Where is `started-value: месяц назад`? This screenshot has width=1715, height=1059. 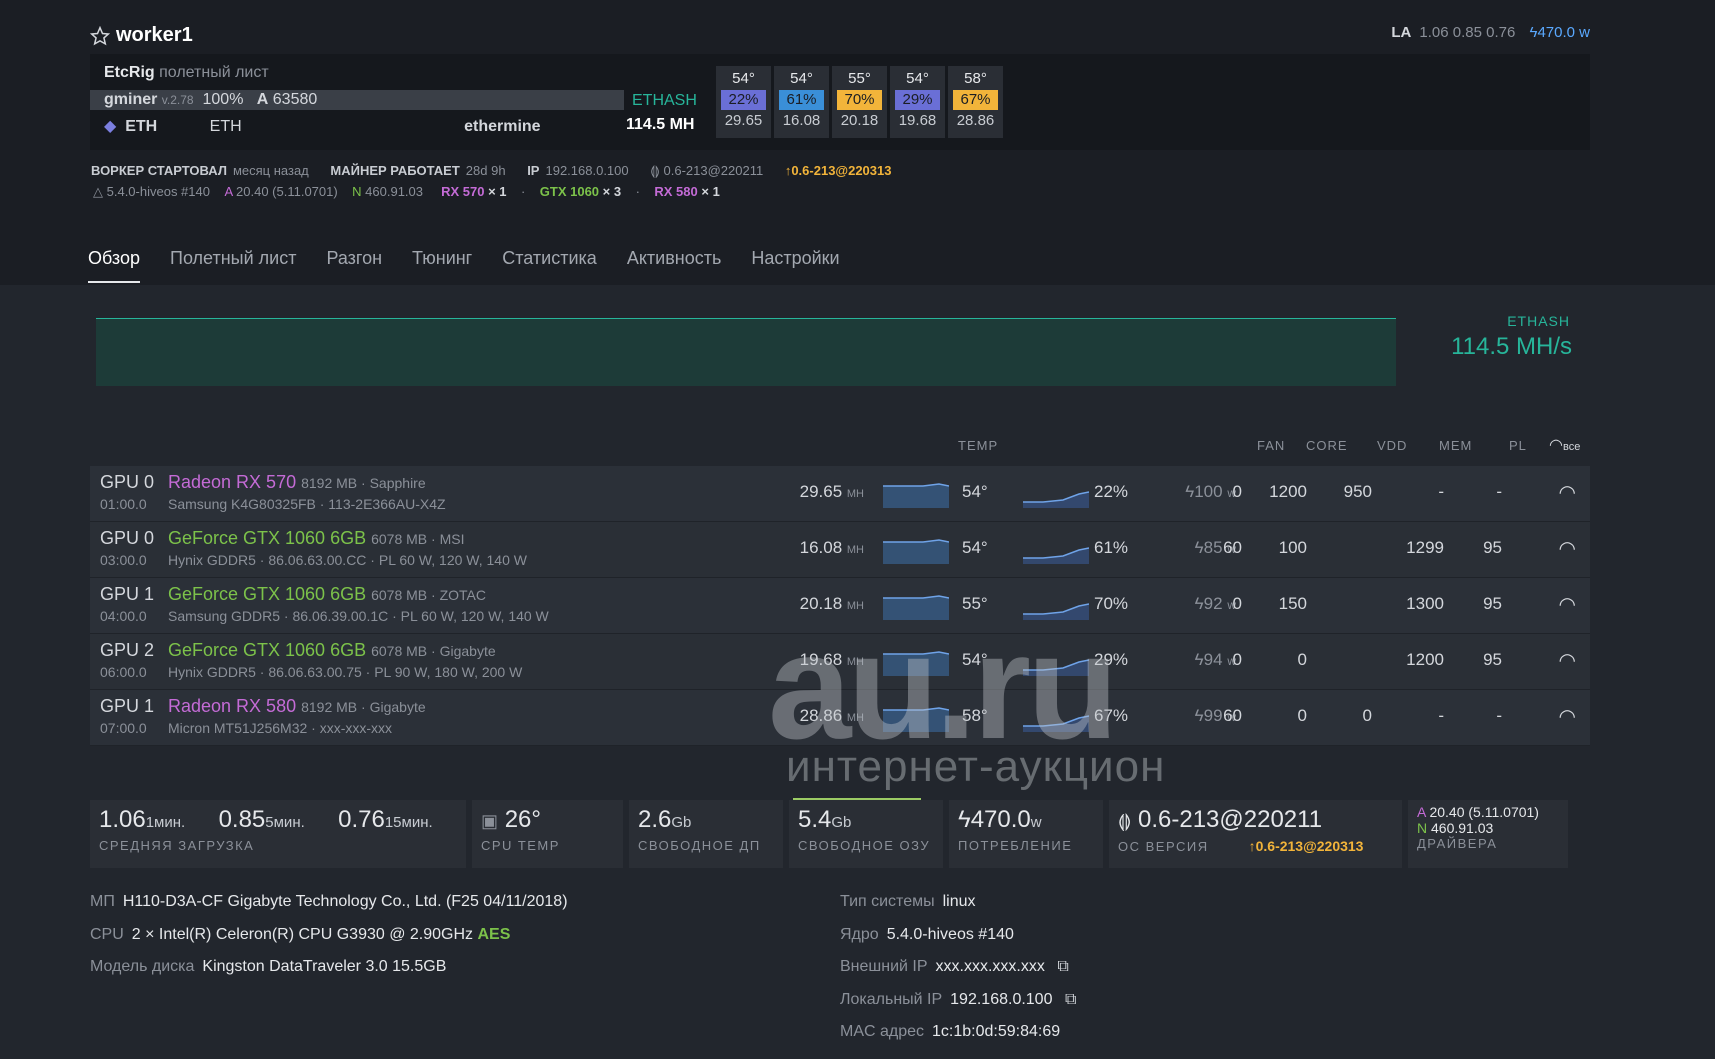
started-value: месяц назад is located at coordinates (270, 170).